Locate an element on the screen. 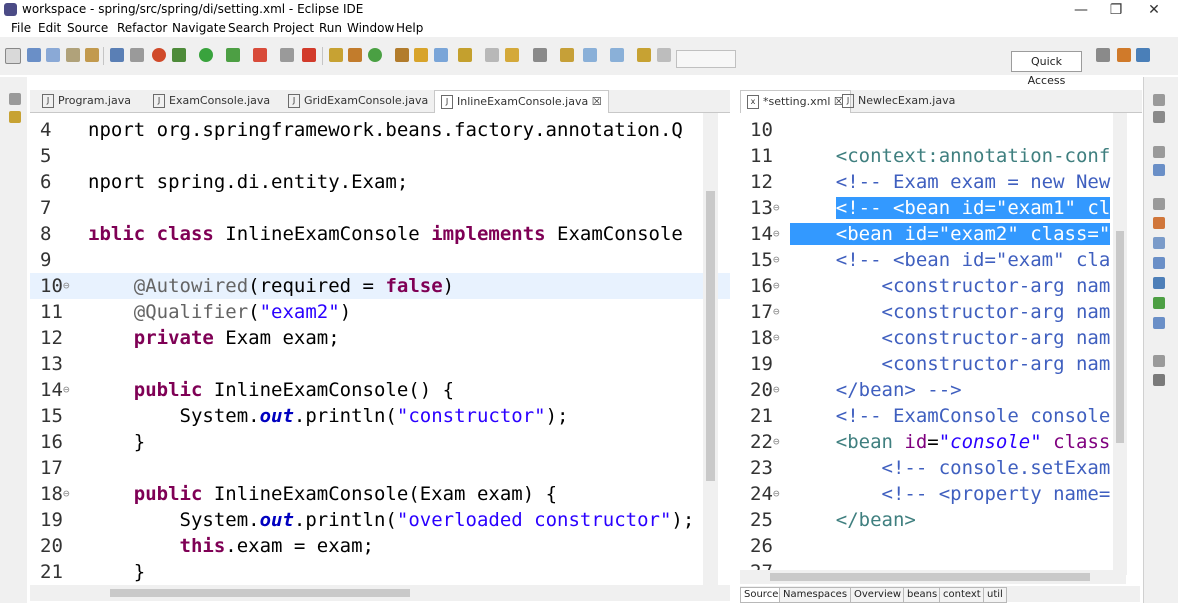  menu-project: Project is located at coordinates (293, 28).